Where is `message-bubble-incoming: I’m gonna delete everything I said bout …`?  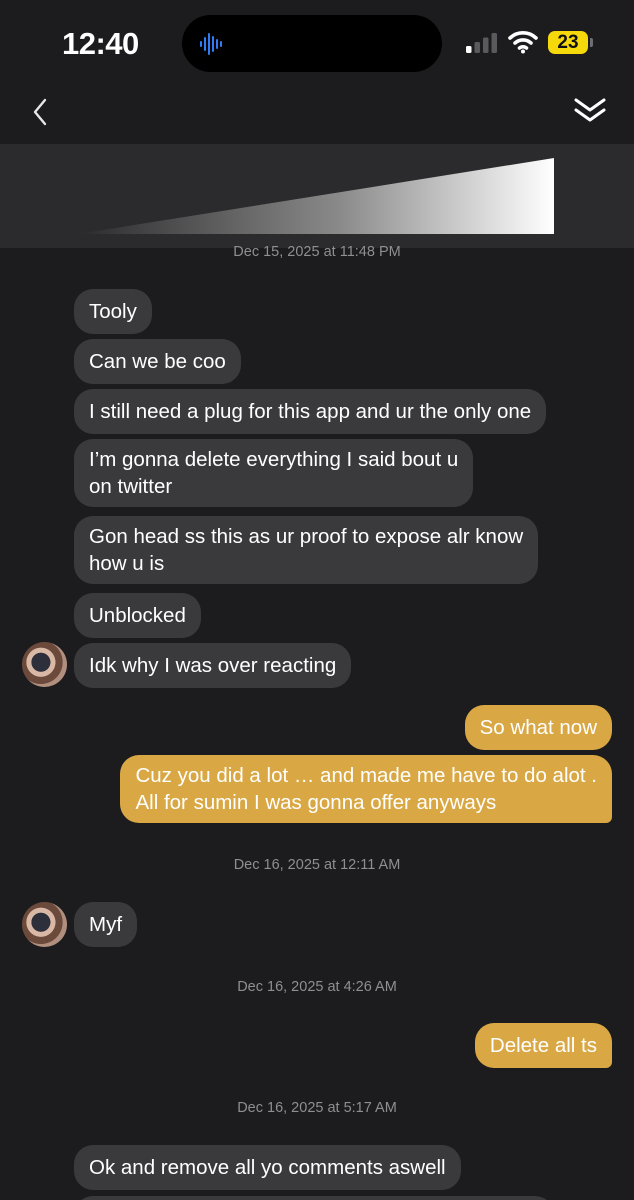
message-bubble-incoming: I’m gonna delete everything I said bout … is located at coordinates (274, 473).